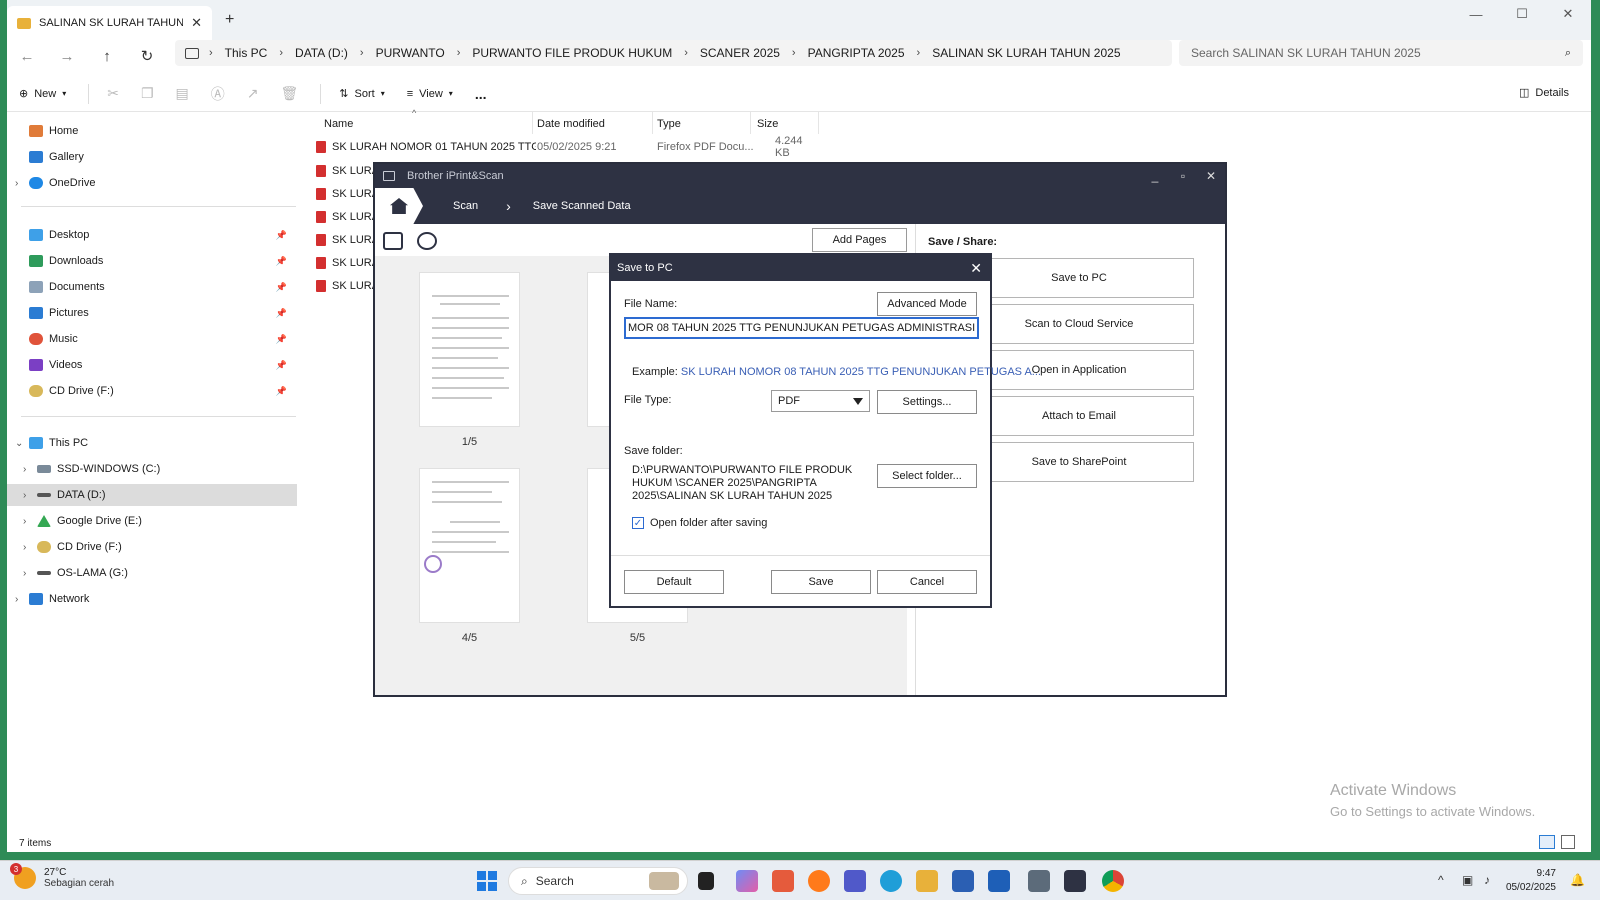 This screenshot has height=900, width=1600. What do you see at coordinates (1075, 881) in the screenshot?
I see `iprint-scan-icon` at bounding box center [1075, 881].